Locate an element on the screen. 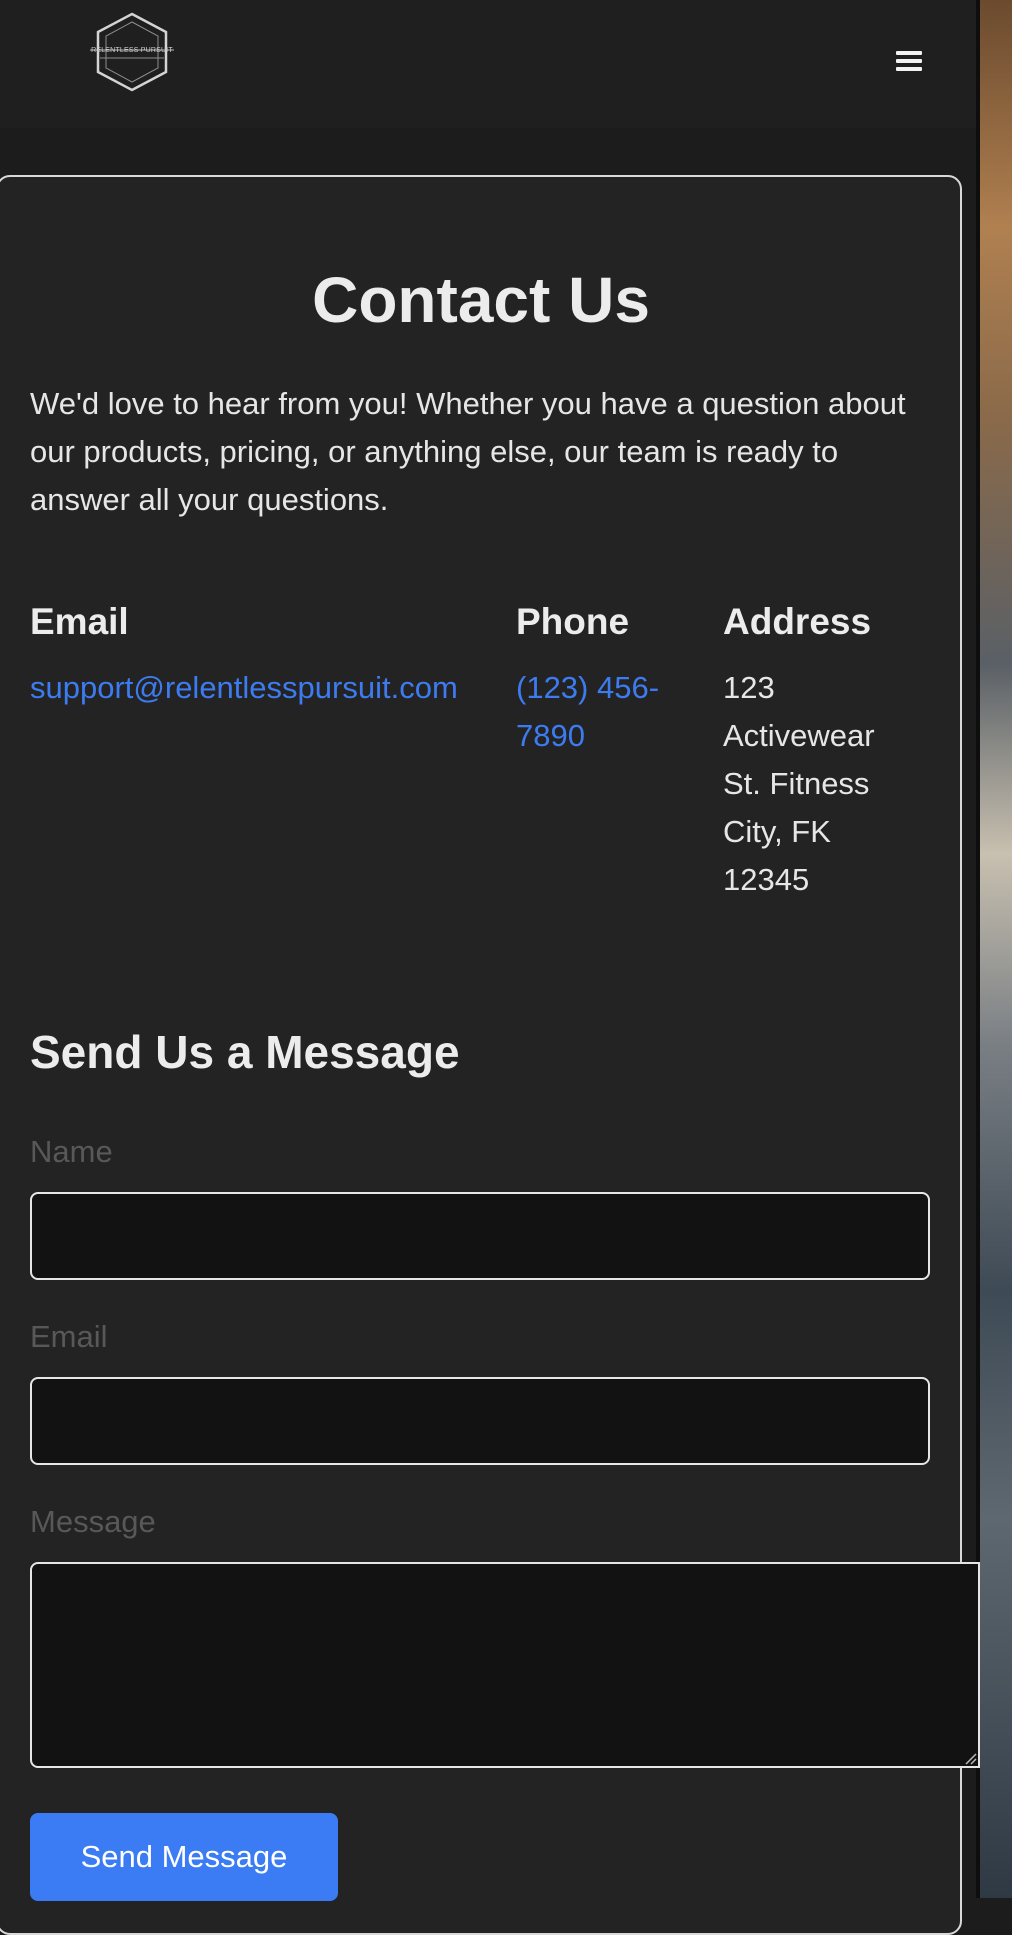 The image size is (1012, 1935). phone-link: (123) 456-7890 is located at coordinates (587, 711).